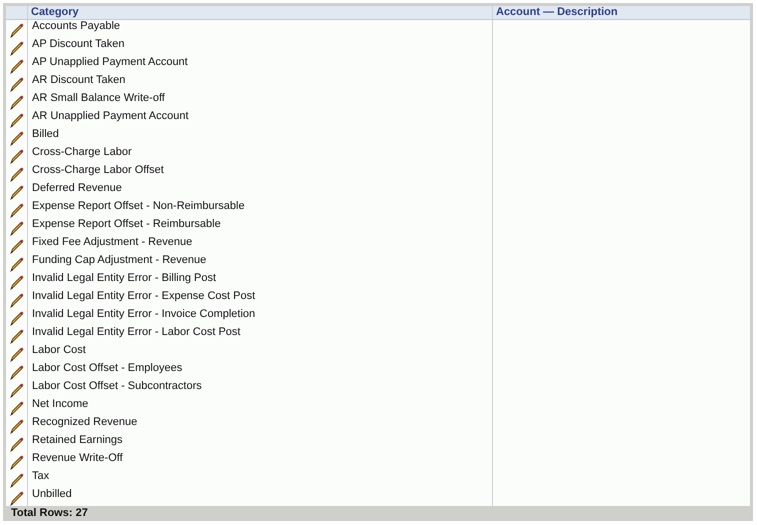  I want to click on category-cell: Retained Earnings, so click(77, 440).